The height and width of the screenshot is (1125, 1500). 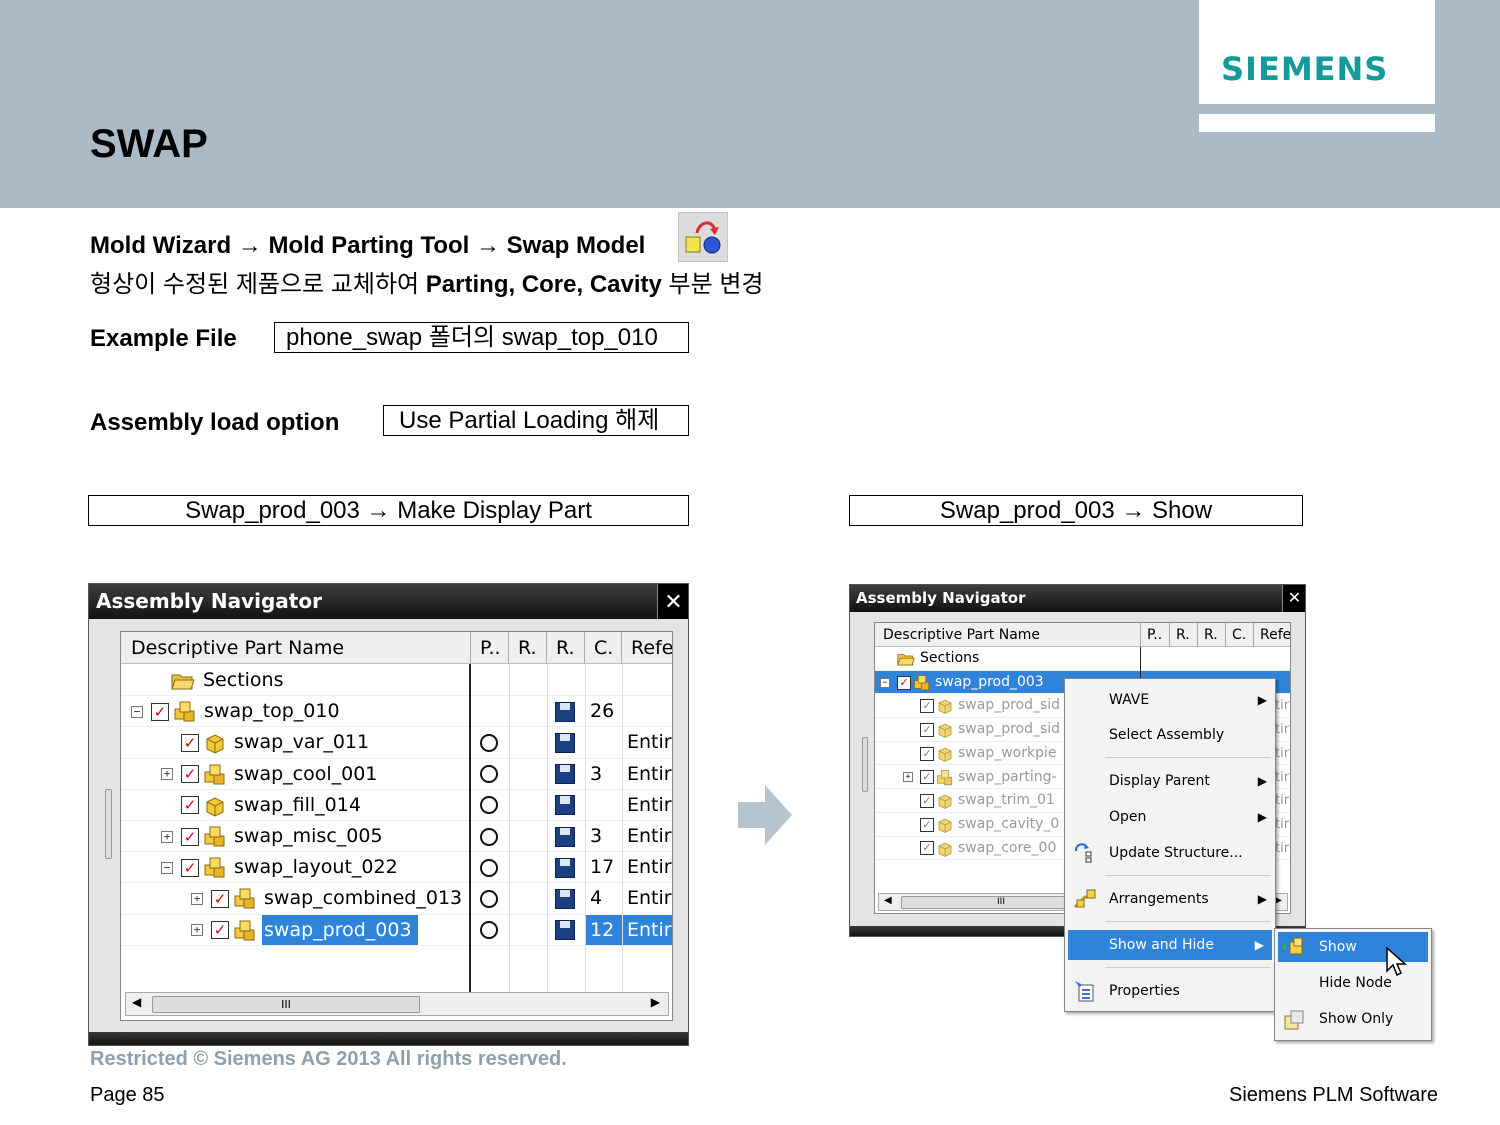 What do you see at coordinates (1129, 700) in the screenshot?
I see `menu-label: WAVE` at bounding box center [1129, 700].